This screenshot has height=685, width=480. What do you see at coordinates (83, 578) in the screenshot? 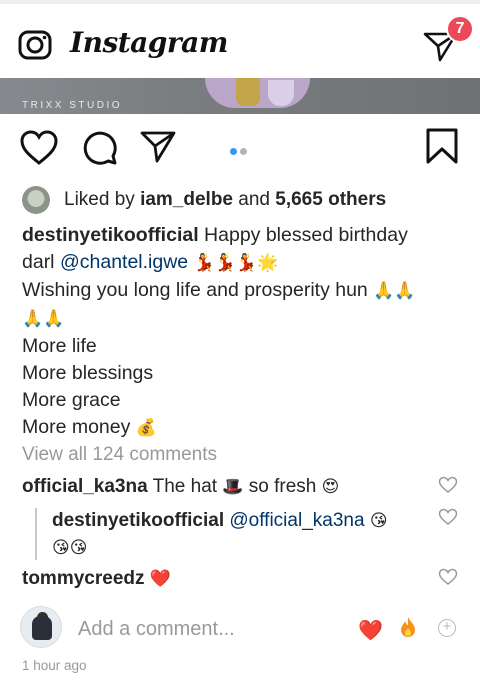
I see `comment-username: tommycreedz` at bounding box center [83, 578].